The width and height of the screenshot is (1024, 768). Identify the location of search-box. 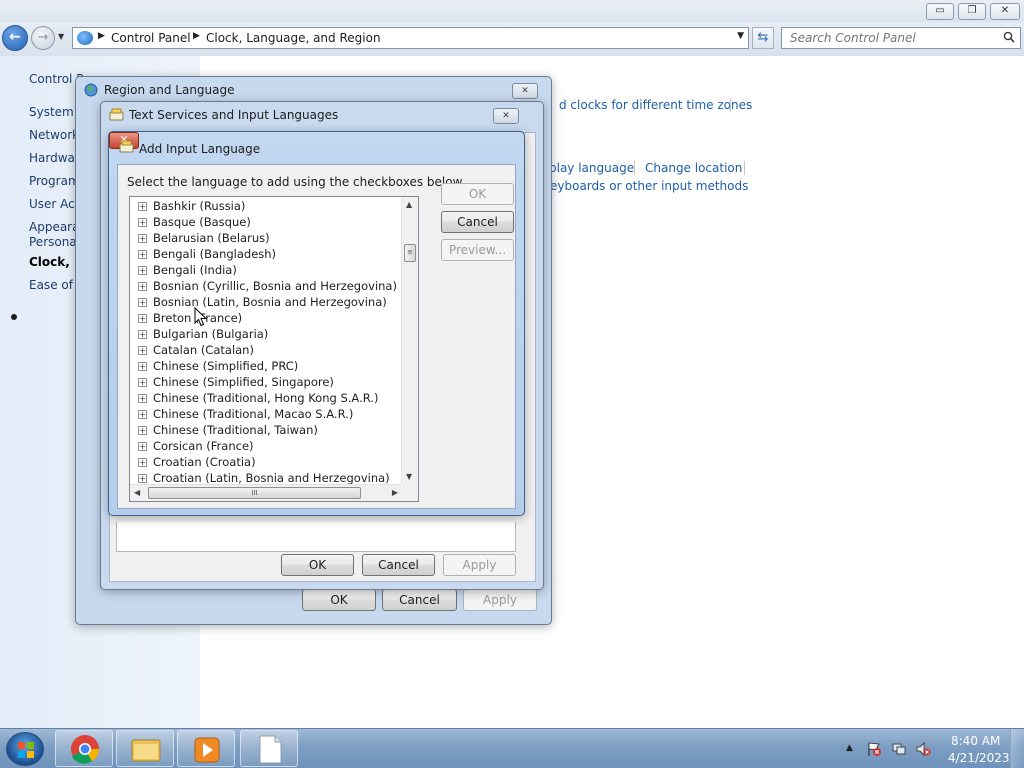
(901, 38).